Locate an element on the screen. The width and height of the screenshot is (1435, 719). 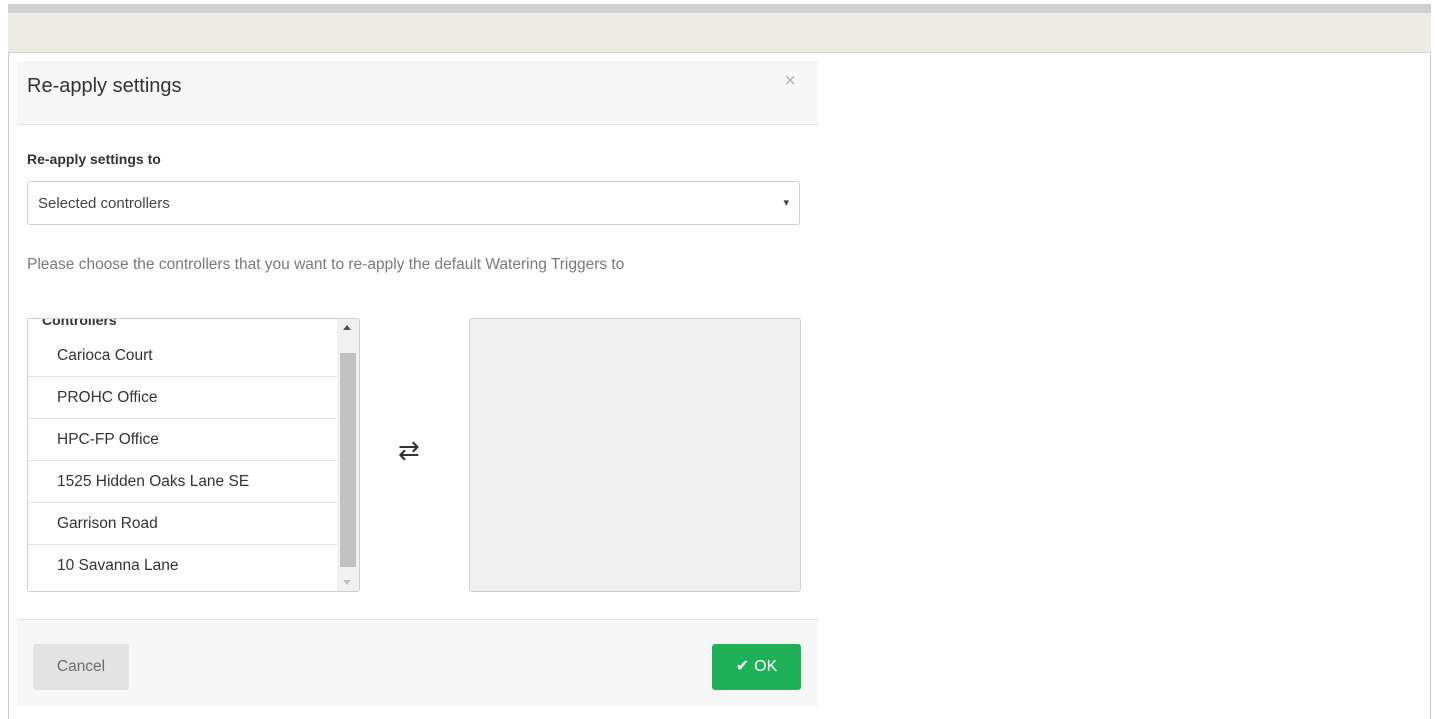
ok-button: ✔ OK is located at coordinates (756, 667).